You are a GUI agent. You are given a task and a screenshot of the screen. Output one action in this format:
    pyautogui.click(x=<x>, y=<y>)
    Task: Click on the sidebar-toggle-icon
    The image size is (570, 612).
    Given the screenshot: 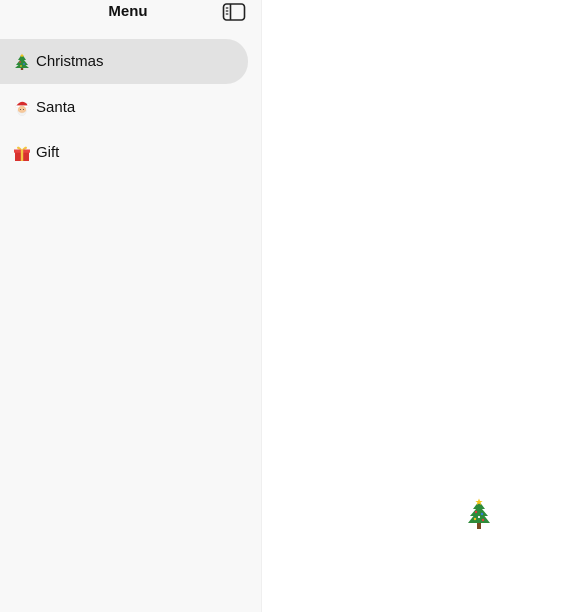 What is the action you would take?
    pyautogui.click(x=234, y=12)
    